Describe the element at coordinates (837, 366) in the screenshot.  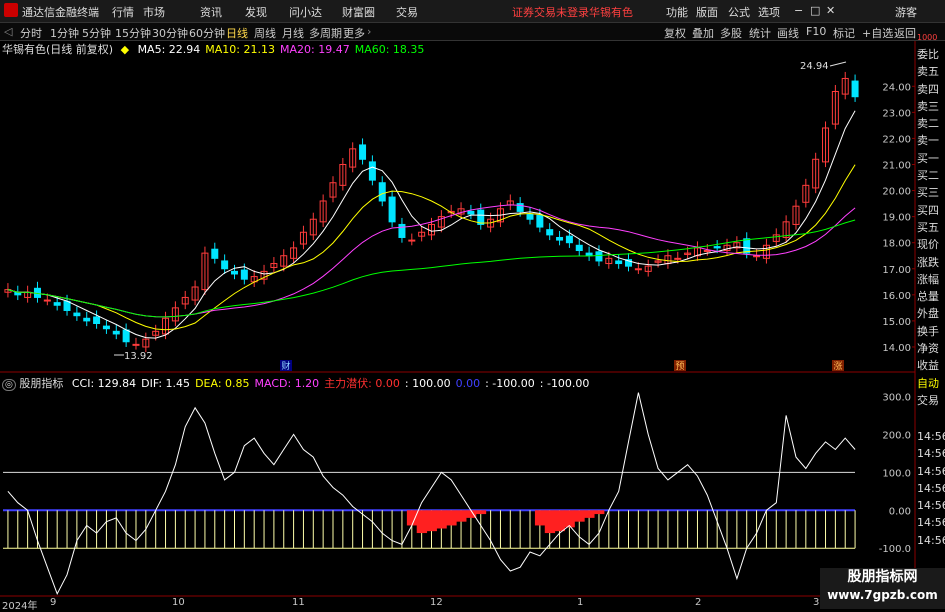
I see `event-marker: 涨` at that location.